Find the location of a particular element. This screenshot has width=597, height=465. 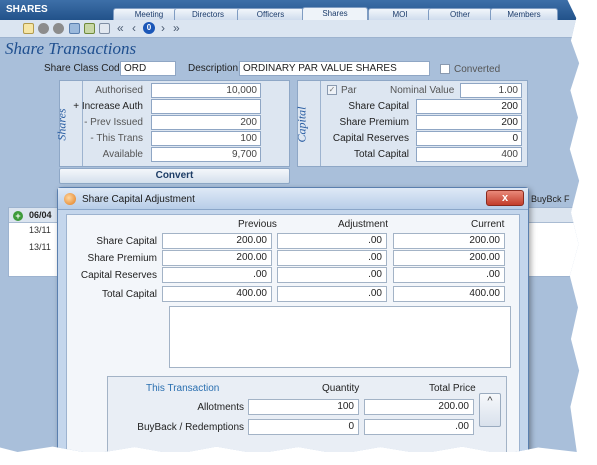

available-field: 9,700 is located at coordinates (206, 154).